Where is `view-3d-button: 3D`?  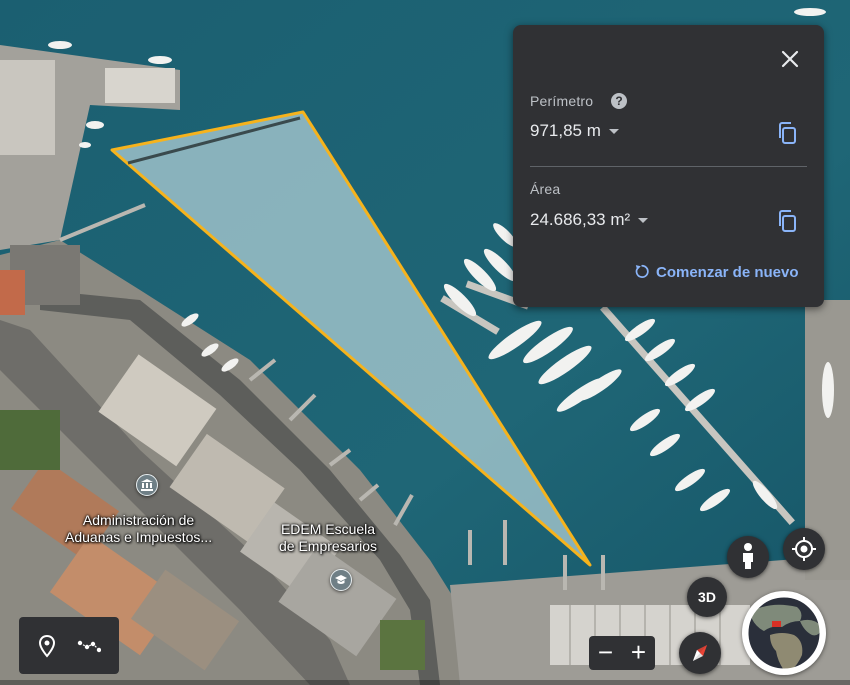
view-3d-button: 3D is located at coordinates (707, 597).